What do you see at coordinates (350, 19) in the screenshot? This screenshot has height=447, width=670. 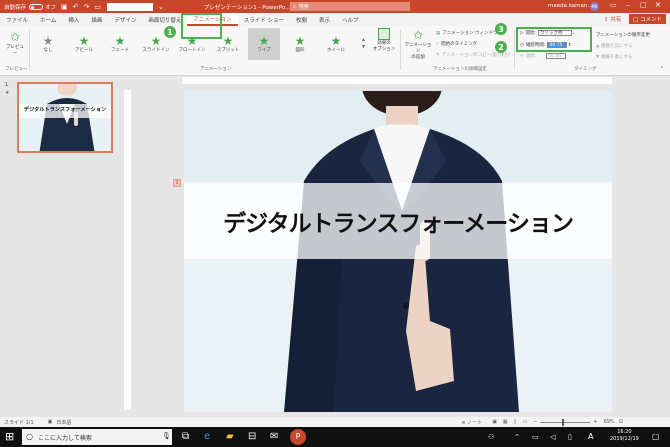 I see `tab-10: ヘルプ` at bounding box center [350, 19].